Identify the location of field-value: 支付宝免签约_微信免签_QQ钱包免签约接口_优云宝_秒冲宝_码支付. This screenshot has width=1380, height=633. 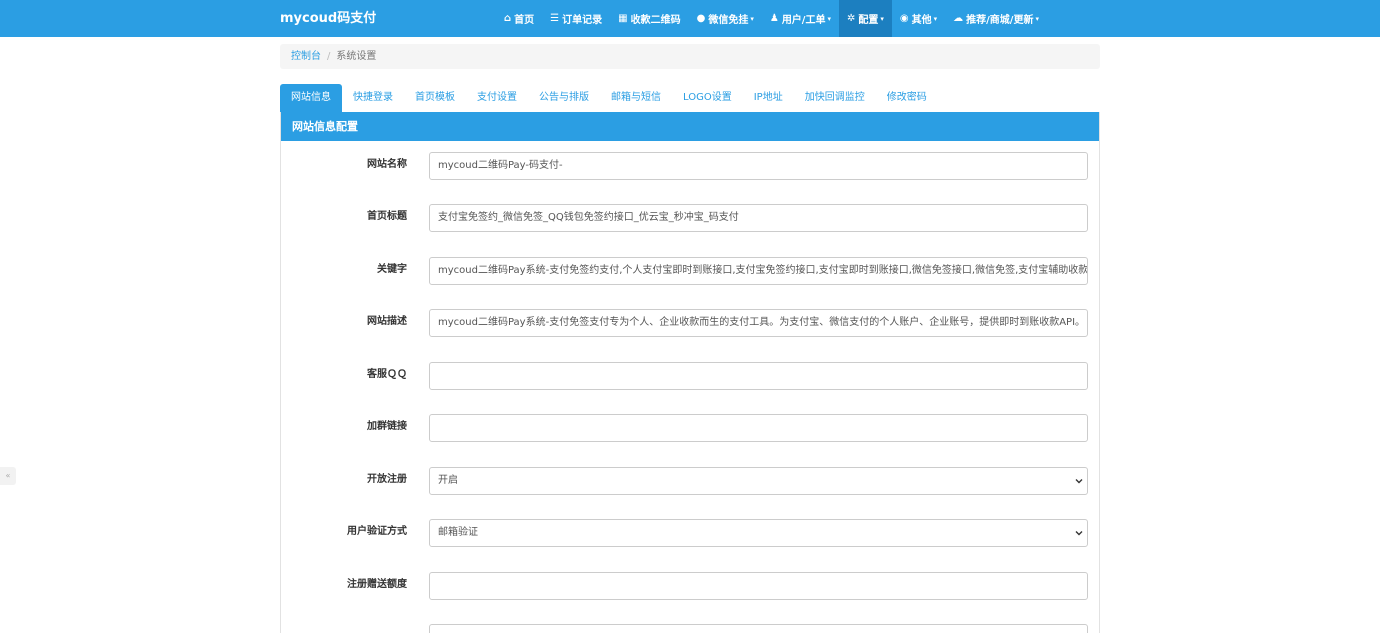
(588, 217).